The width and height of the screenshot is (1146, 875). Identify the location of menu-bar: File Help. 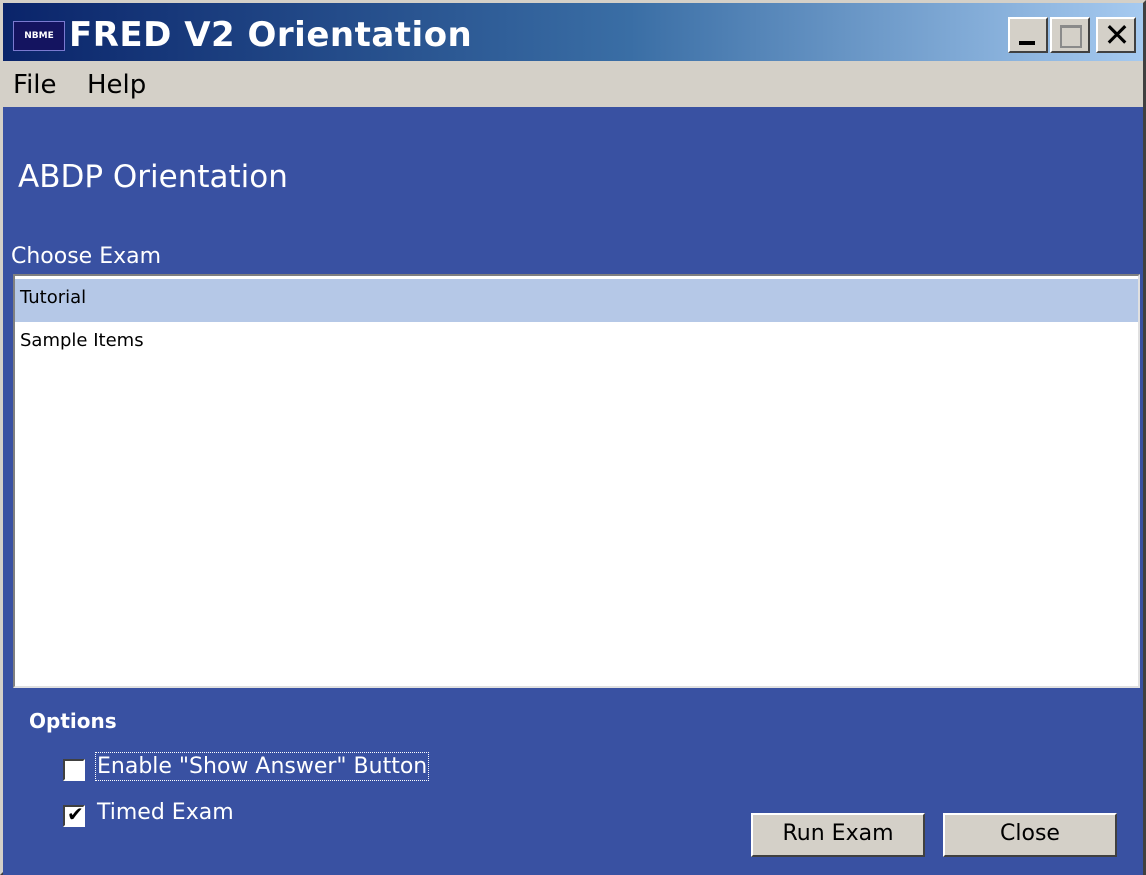
(573, 84).